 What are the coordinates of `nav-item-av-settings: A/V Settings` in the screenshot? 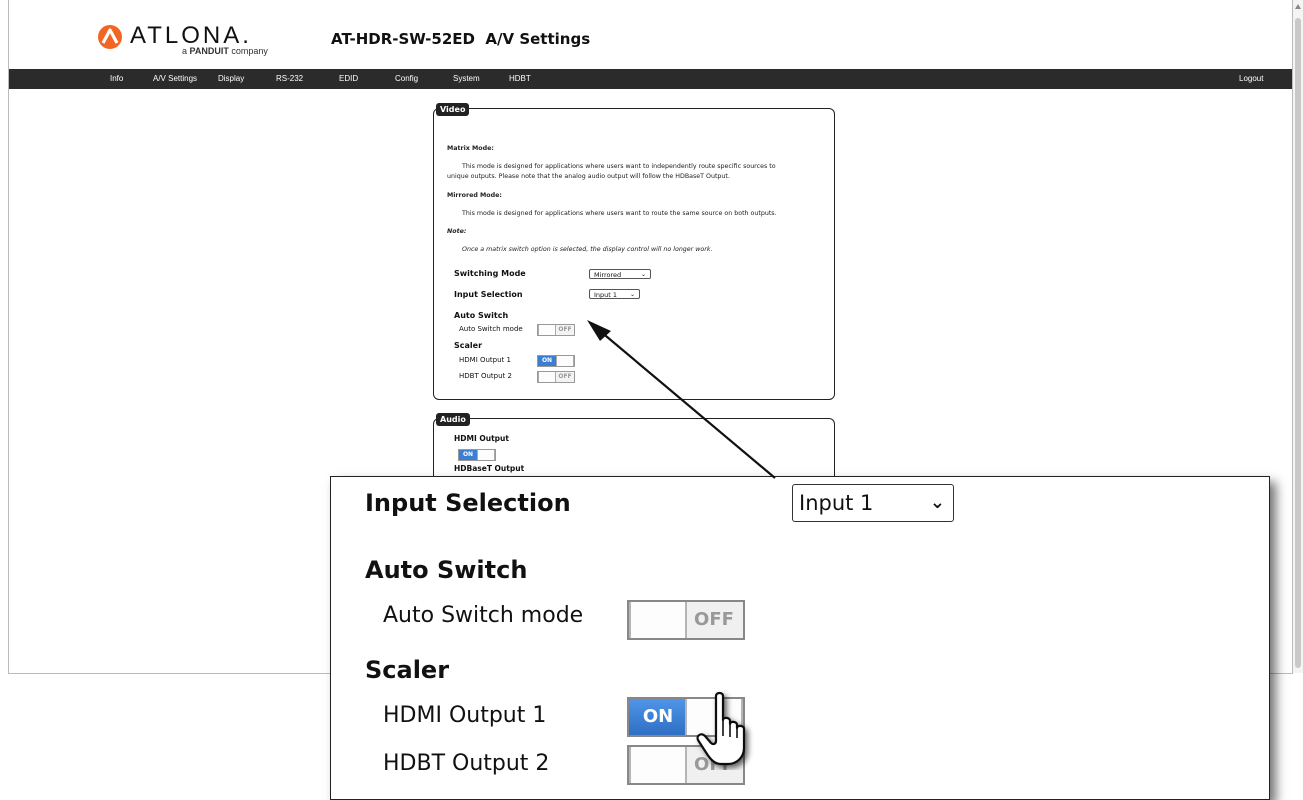 It's located at (175, 78).